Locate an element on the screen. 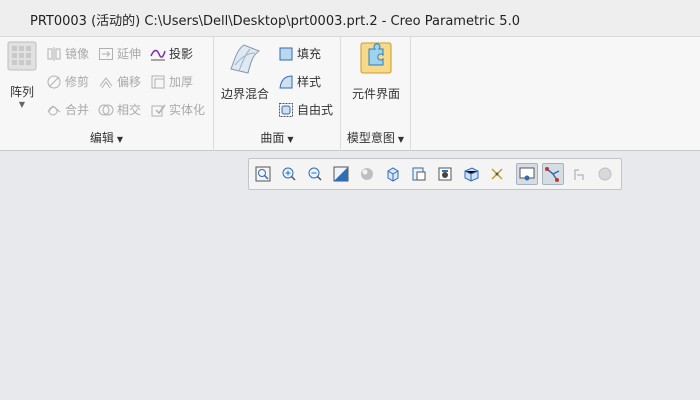 The image size is (700, 400). style-button: 样式 is located at coordinates (299, 81).